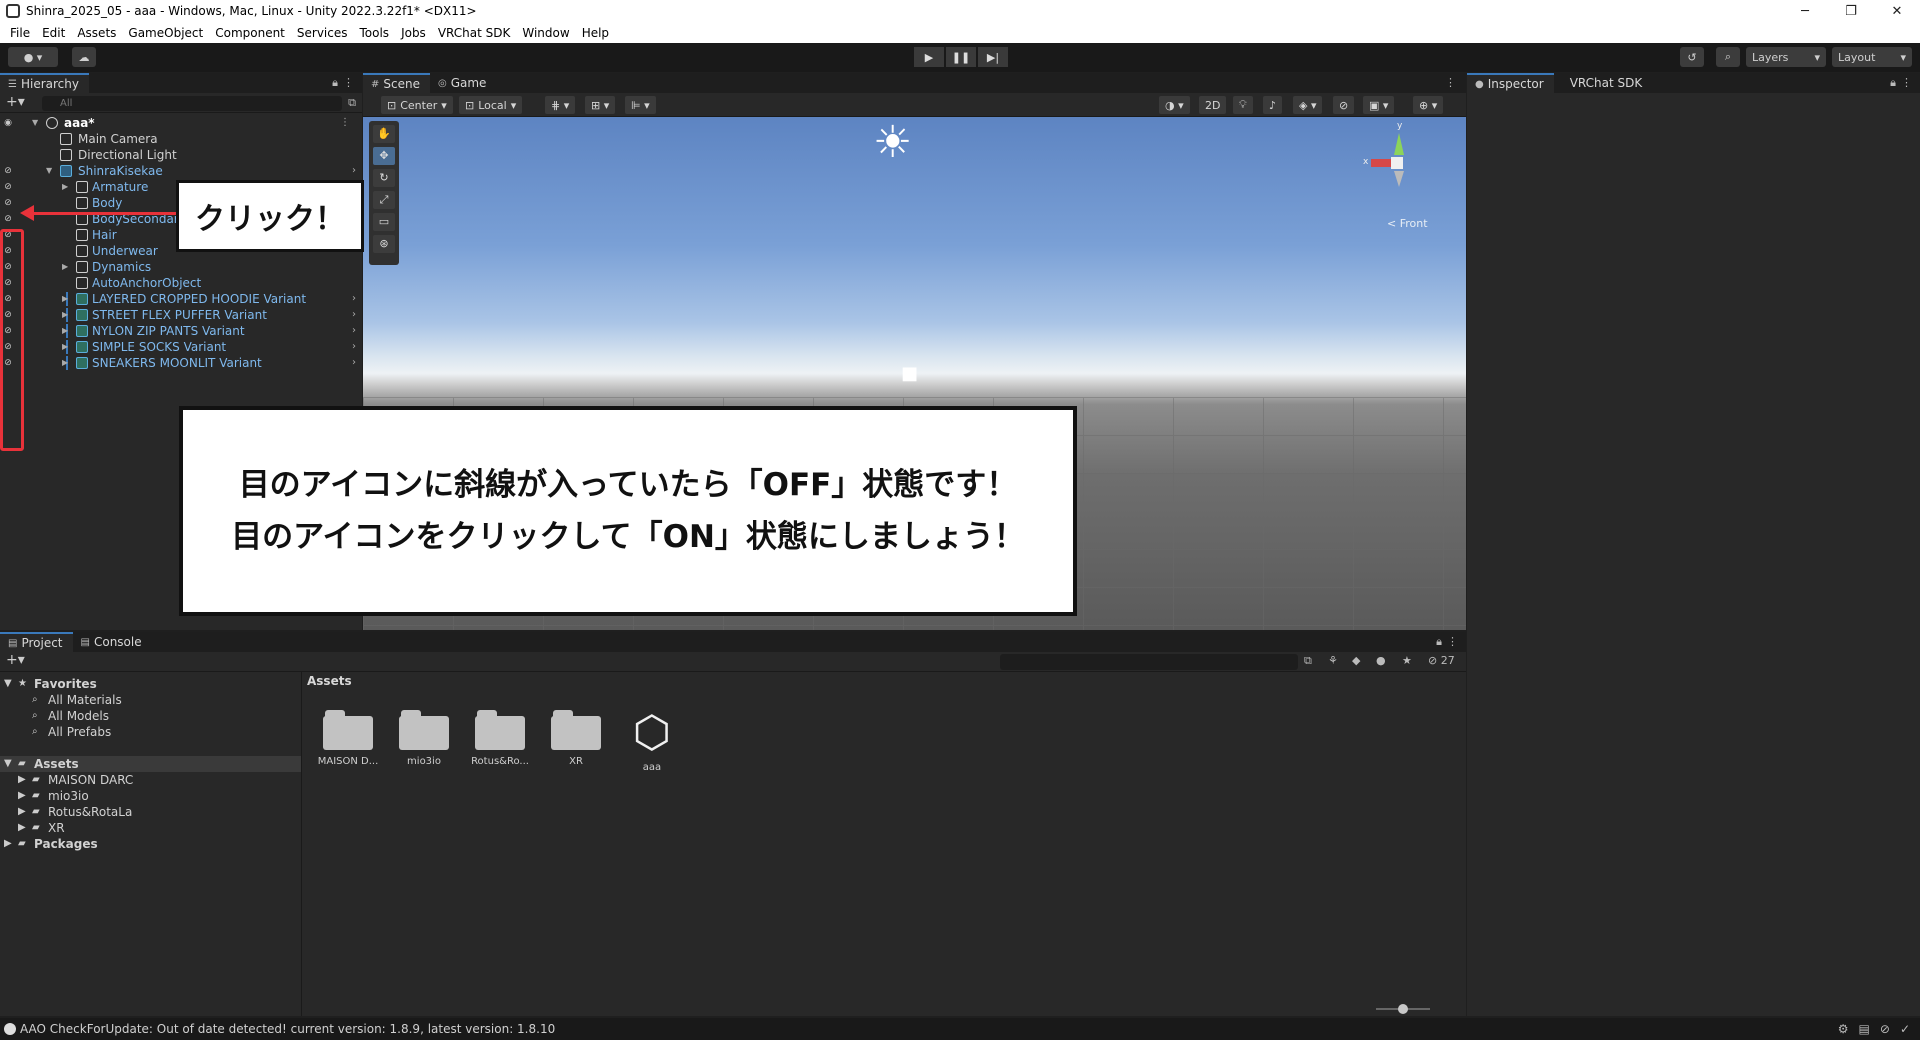 The width and height of the screenshot is (1920, 1040). What do you see at coordinates (1872, 57) in the screenshot?
I see `layout-dropdown: Layout ▾` at bounding box center [1872, 57].